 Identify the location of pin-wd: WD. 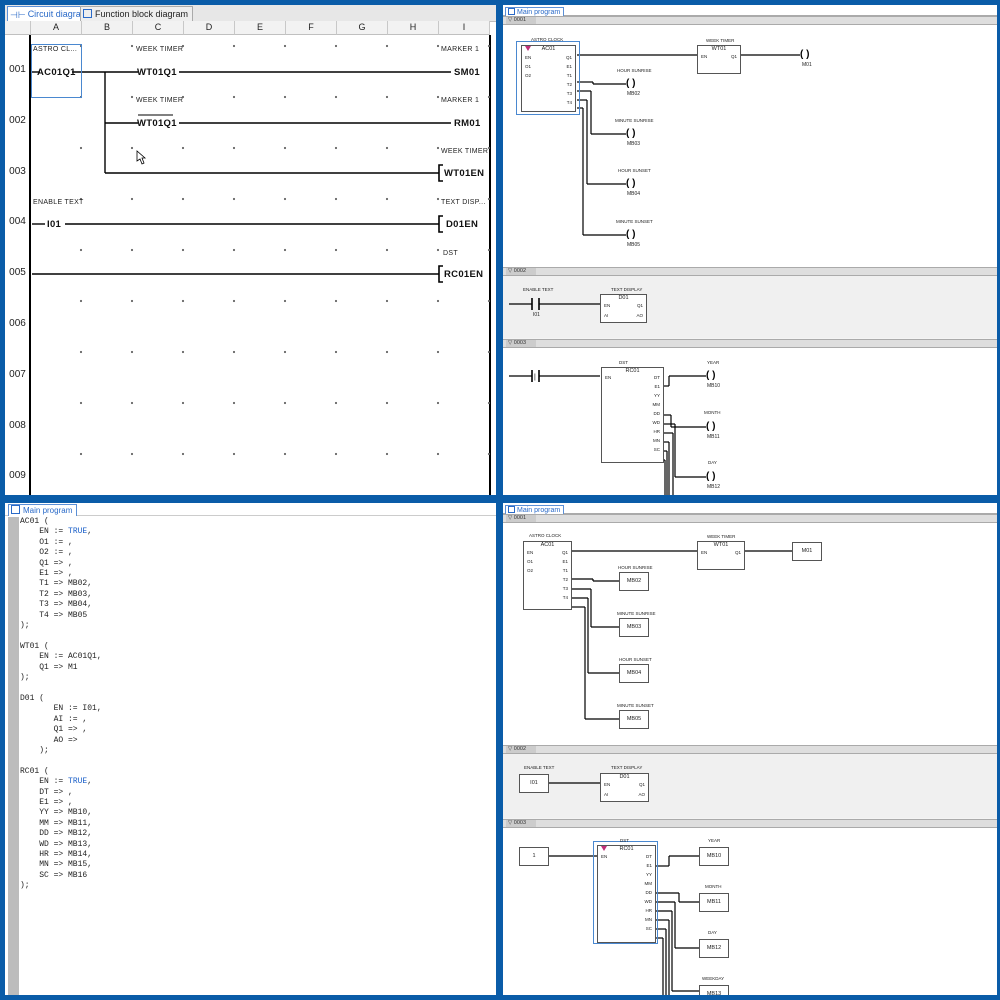
(656, 422).